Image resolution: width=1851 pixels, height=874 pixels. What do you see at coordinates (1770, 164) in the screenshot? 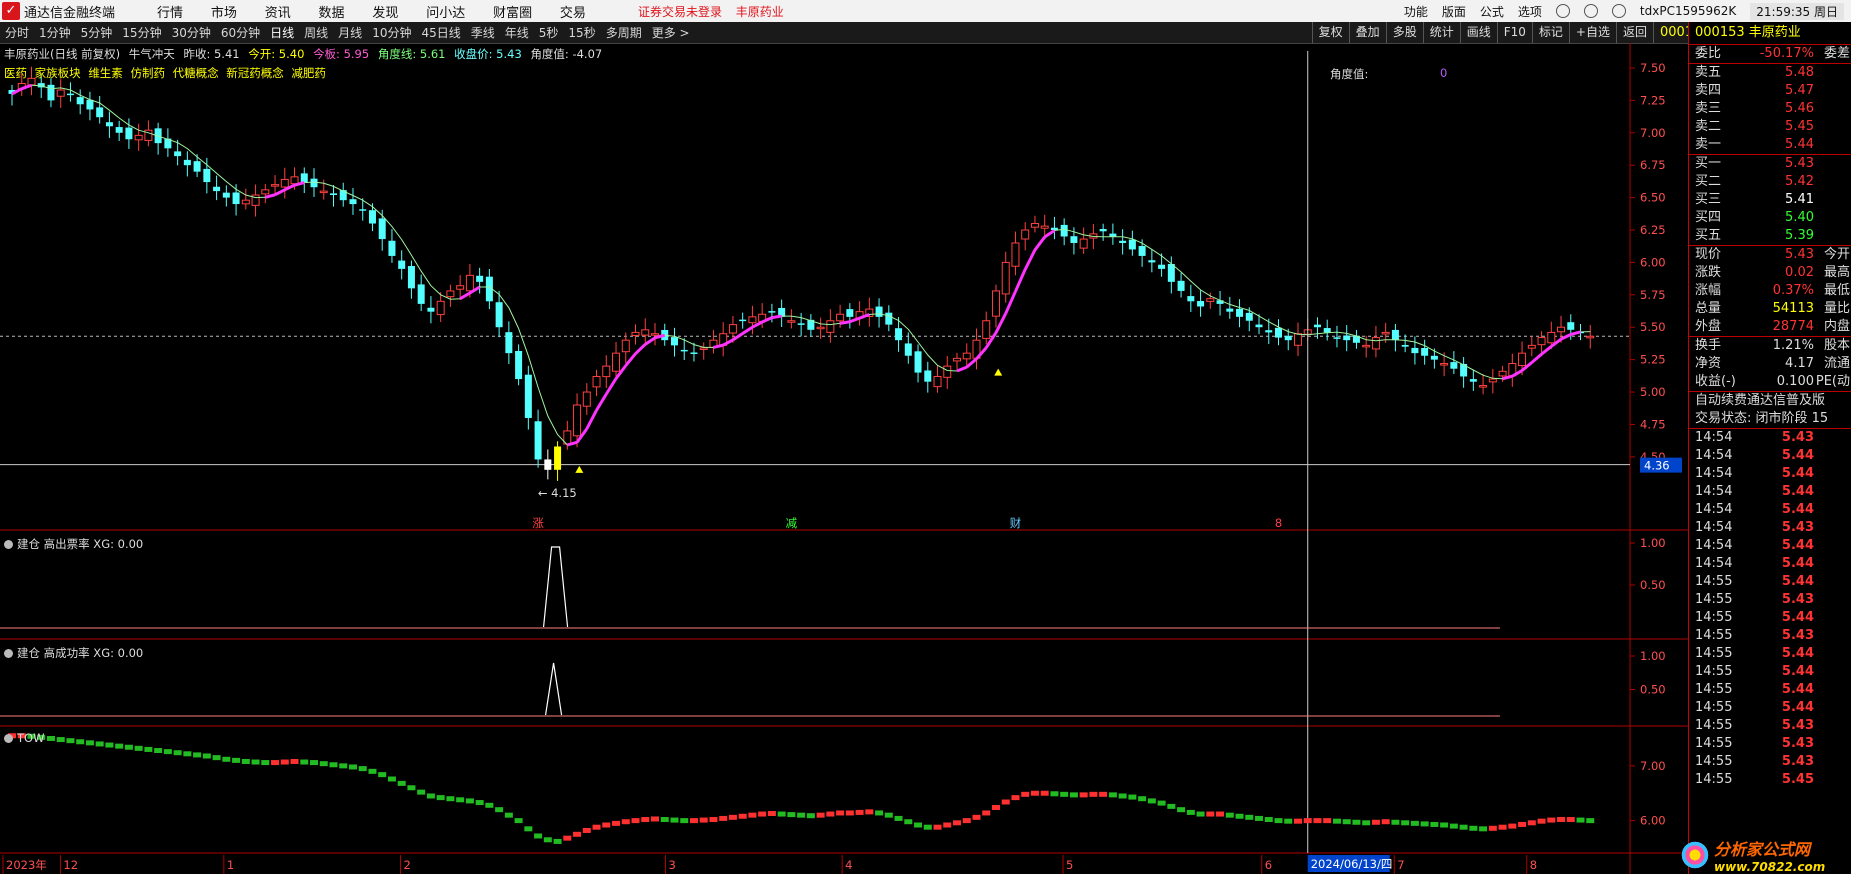
I see `bid-row-1: 买一 5.43` at bounding box center [1770, 164].